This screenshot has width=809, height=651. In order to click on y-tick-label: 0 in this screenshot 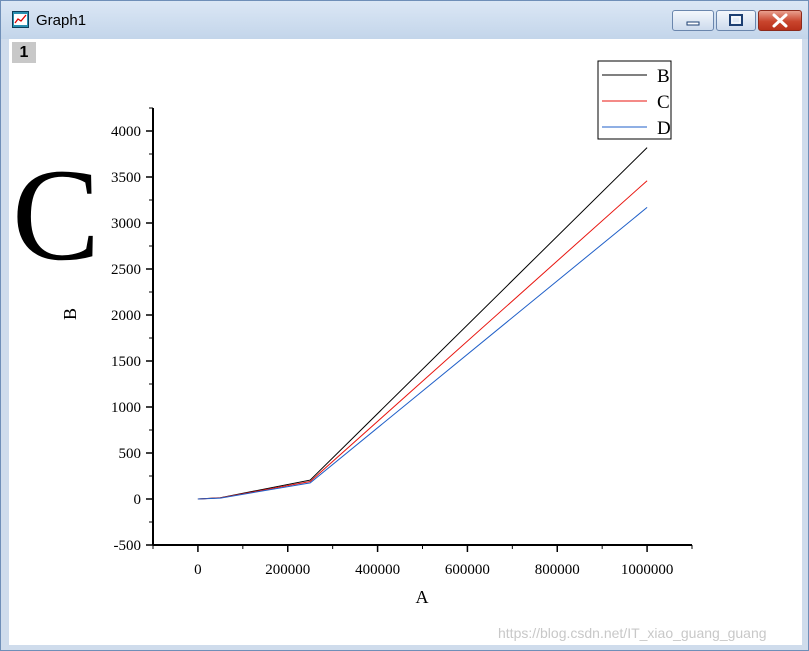, I will do `click(138, 500)`.